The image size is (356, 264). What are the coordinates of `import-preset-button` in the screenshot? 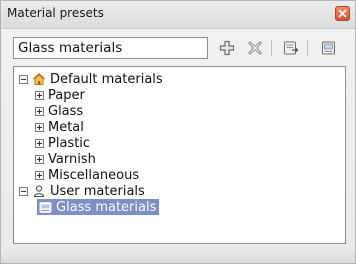 It's located at (291, 48).